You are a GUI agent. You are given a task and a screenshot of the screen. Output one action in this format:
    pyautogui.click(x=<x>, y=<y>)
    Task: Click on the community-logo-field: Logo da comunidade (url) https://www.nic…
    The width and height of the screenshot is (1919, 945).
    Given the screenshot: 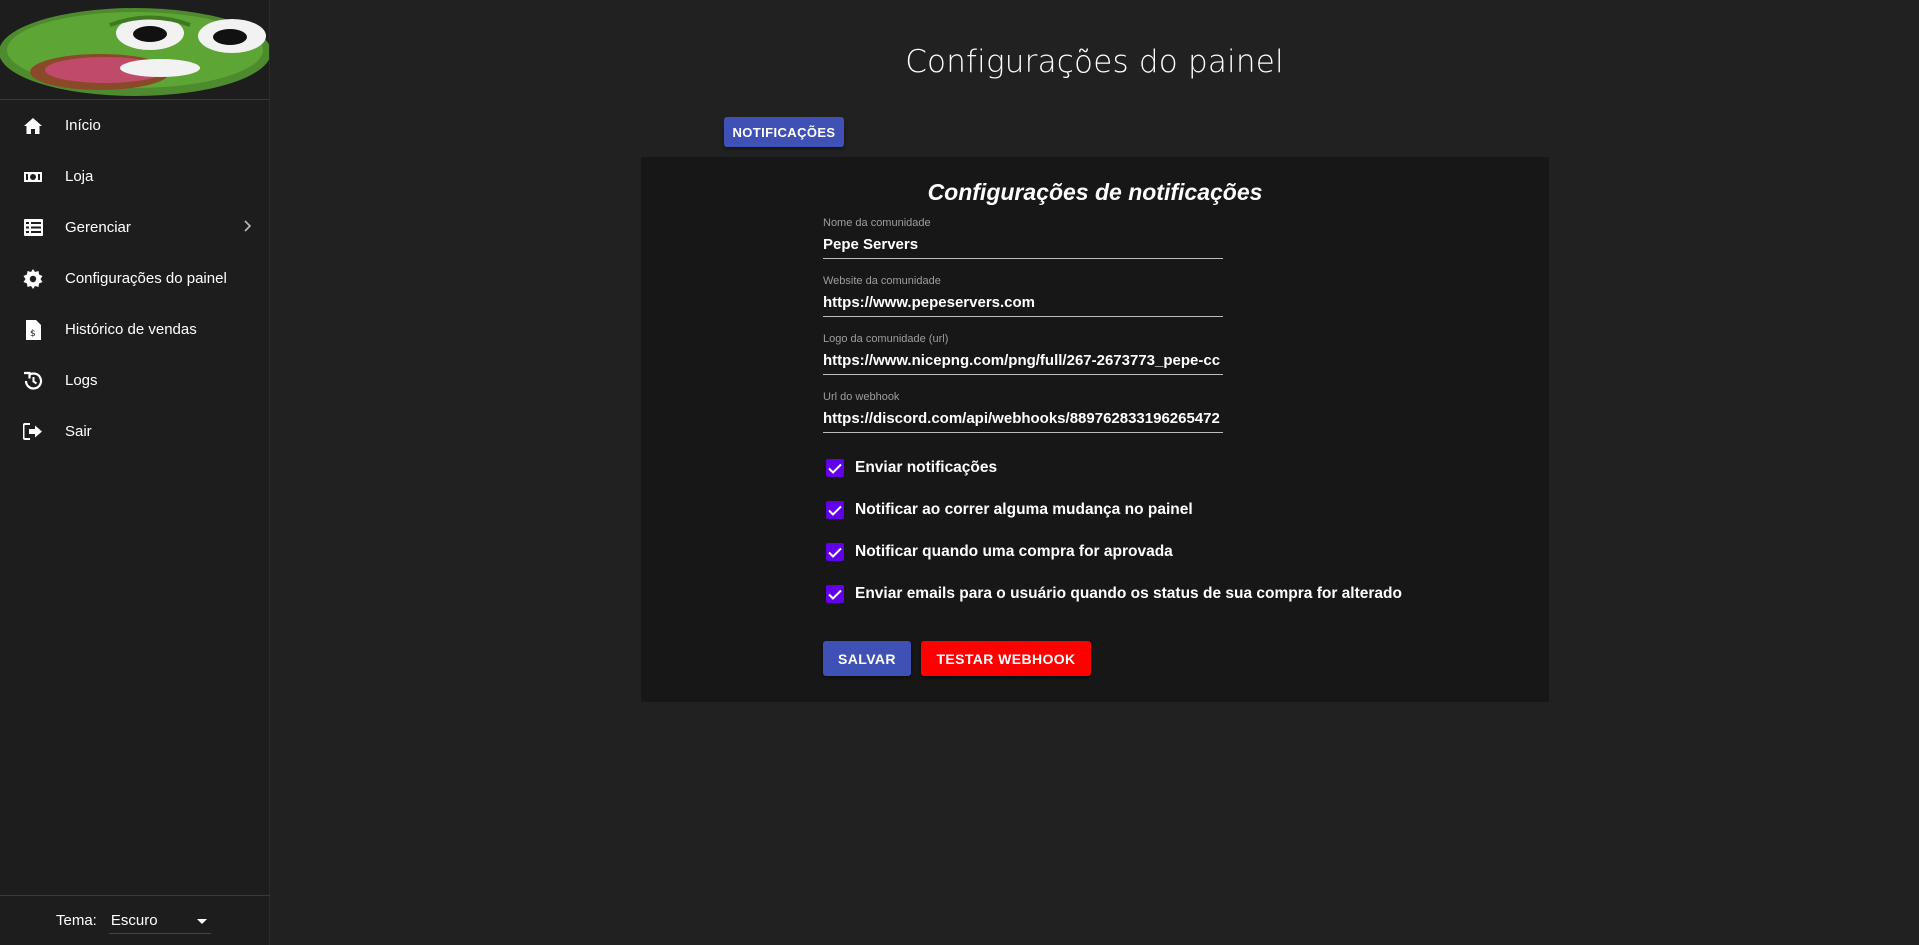 What is the action you would take?
    pyautogui.click(x=1023, y=354)
    